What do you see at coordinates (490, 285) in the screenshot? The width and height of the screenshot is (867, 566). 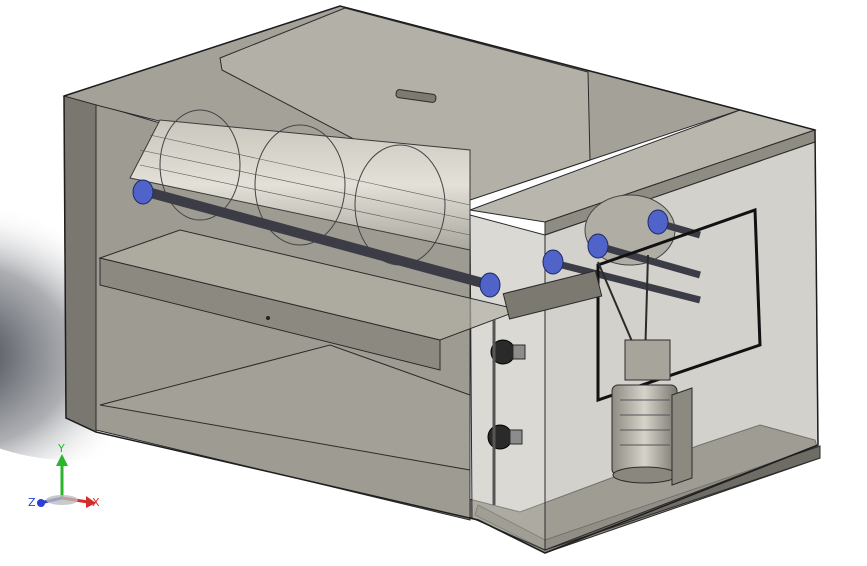 I see `bearing-front` at bounding box center [490, 285].